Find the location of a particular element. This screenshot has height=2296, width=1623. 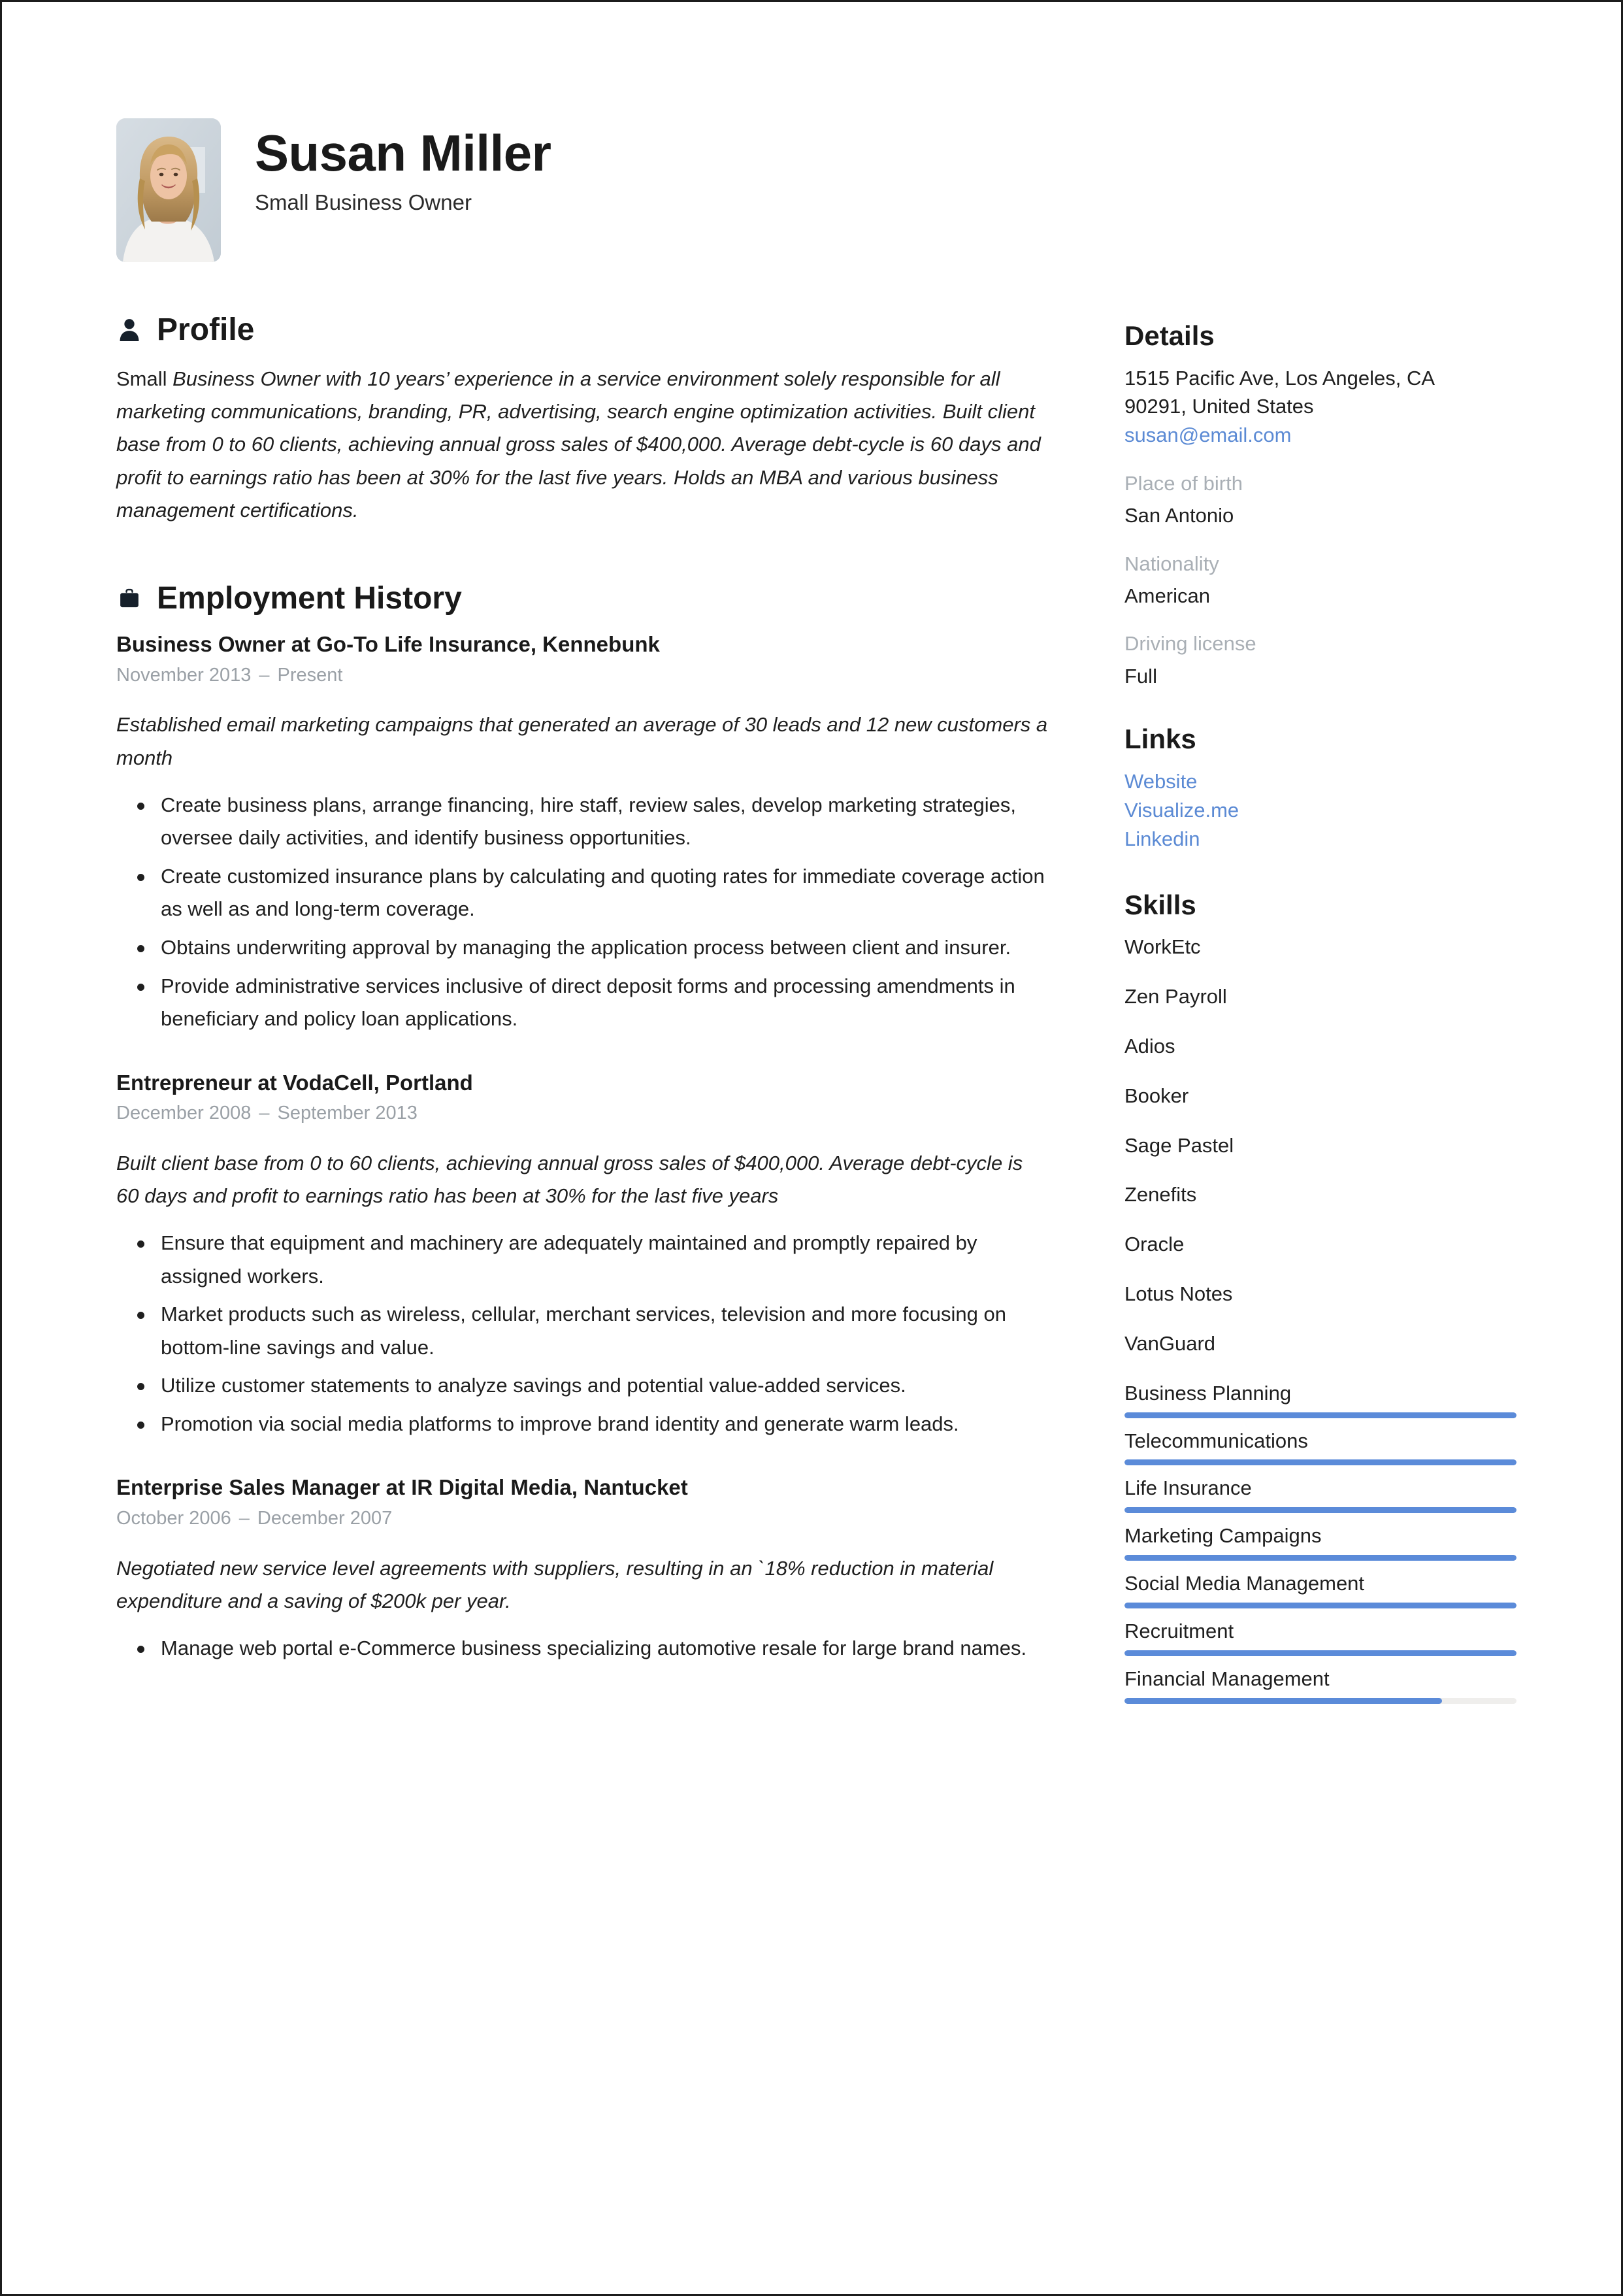

job-heading: Entrepreneur at VodaCell, Portland is located at coordinates (294, 1082).